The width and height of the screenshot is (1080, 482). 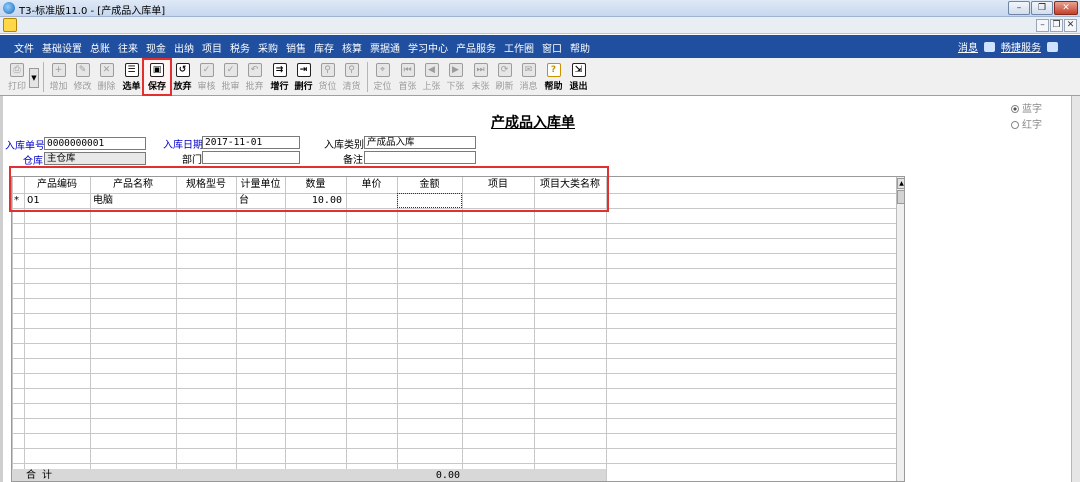 I want to click on minimize-button: –, so click(x=1019, y=8).